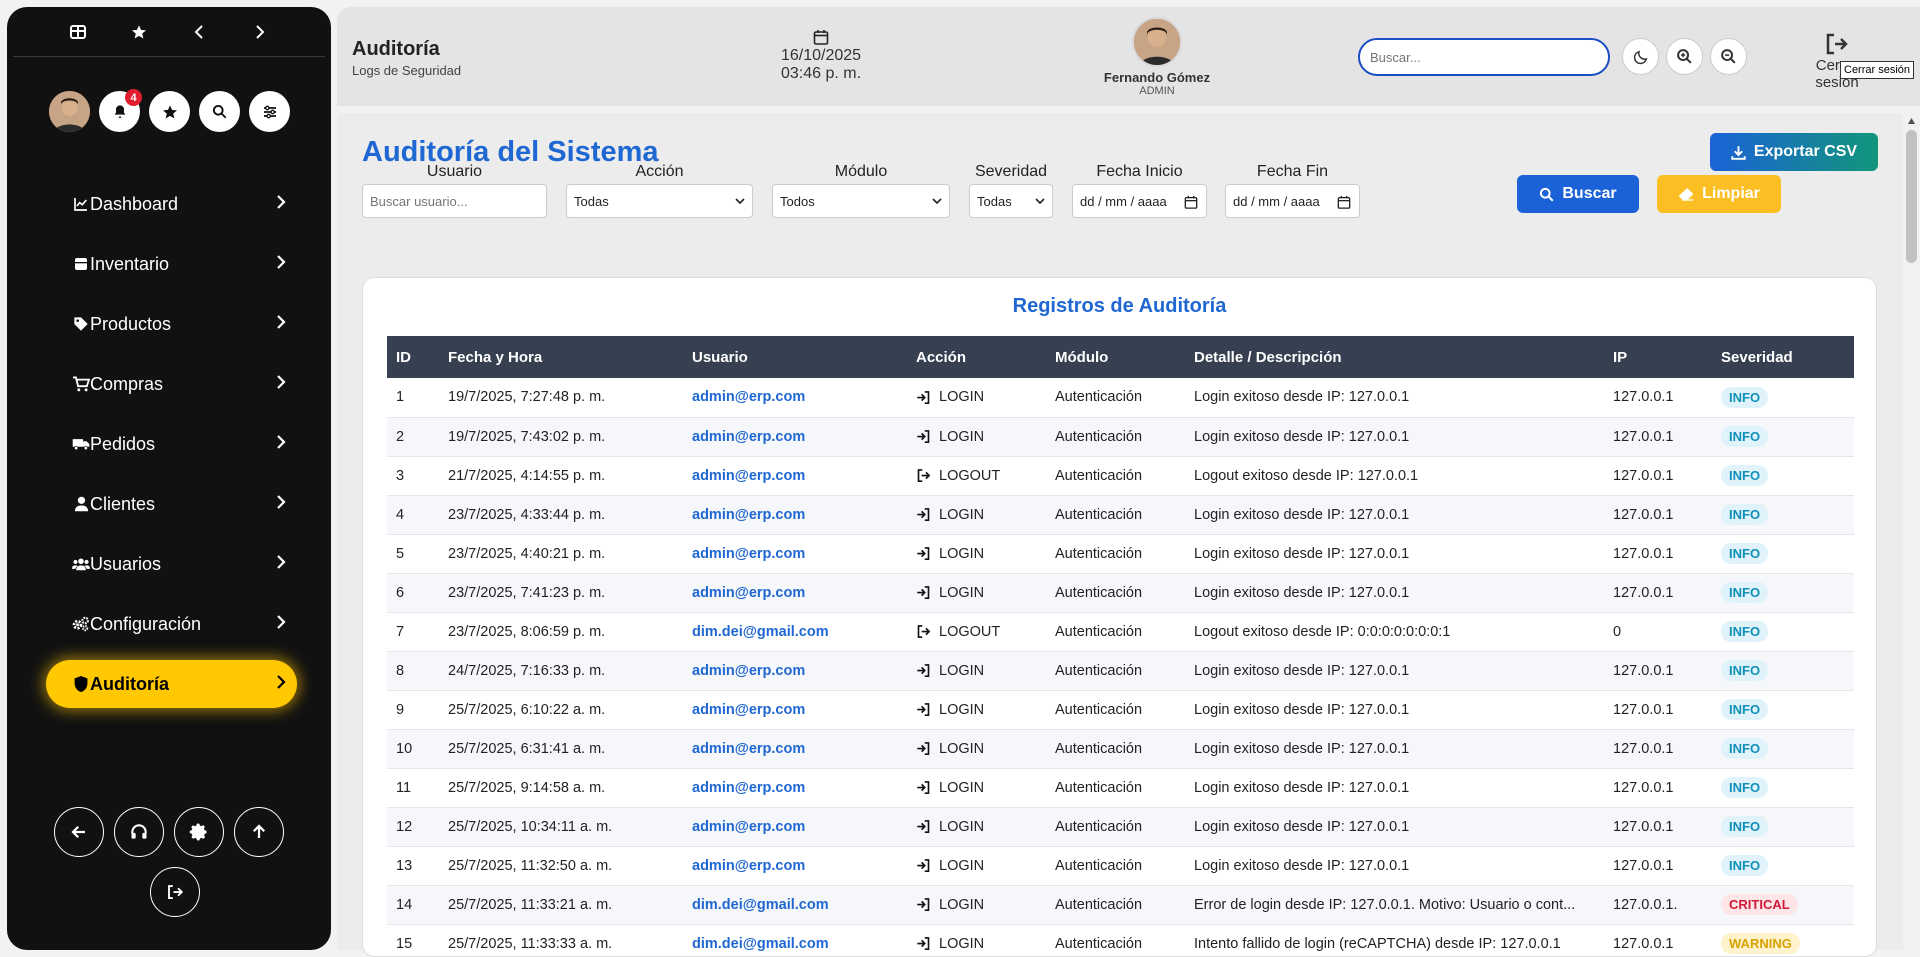  I want to click on chart-line-icon, so click(81, 204).